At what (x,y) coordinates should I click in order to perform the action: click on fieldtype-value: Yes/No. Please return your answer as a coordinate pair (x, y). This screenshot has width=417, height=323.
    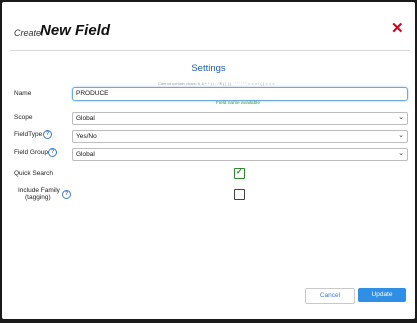
    Looking at the image, I should click on (86, 136).